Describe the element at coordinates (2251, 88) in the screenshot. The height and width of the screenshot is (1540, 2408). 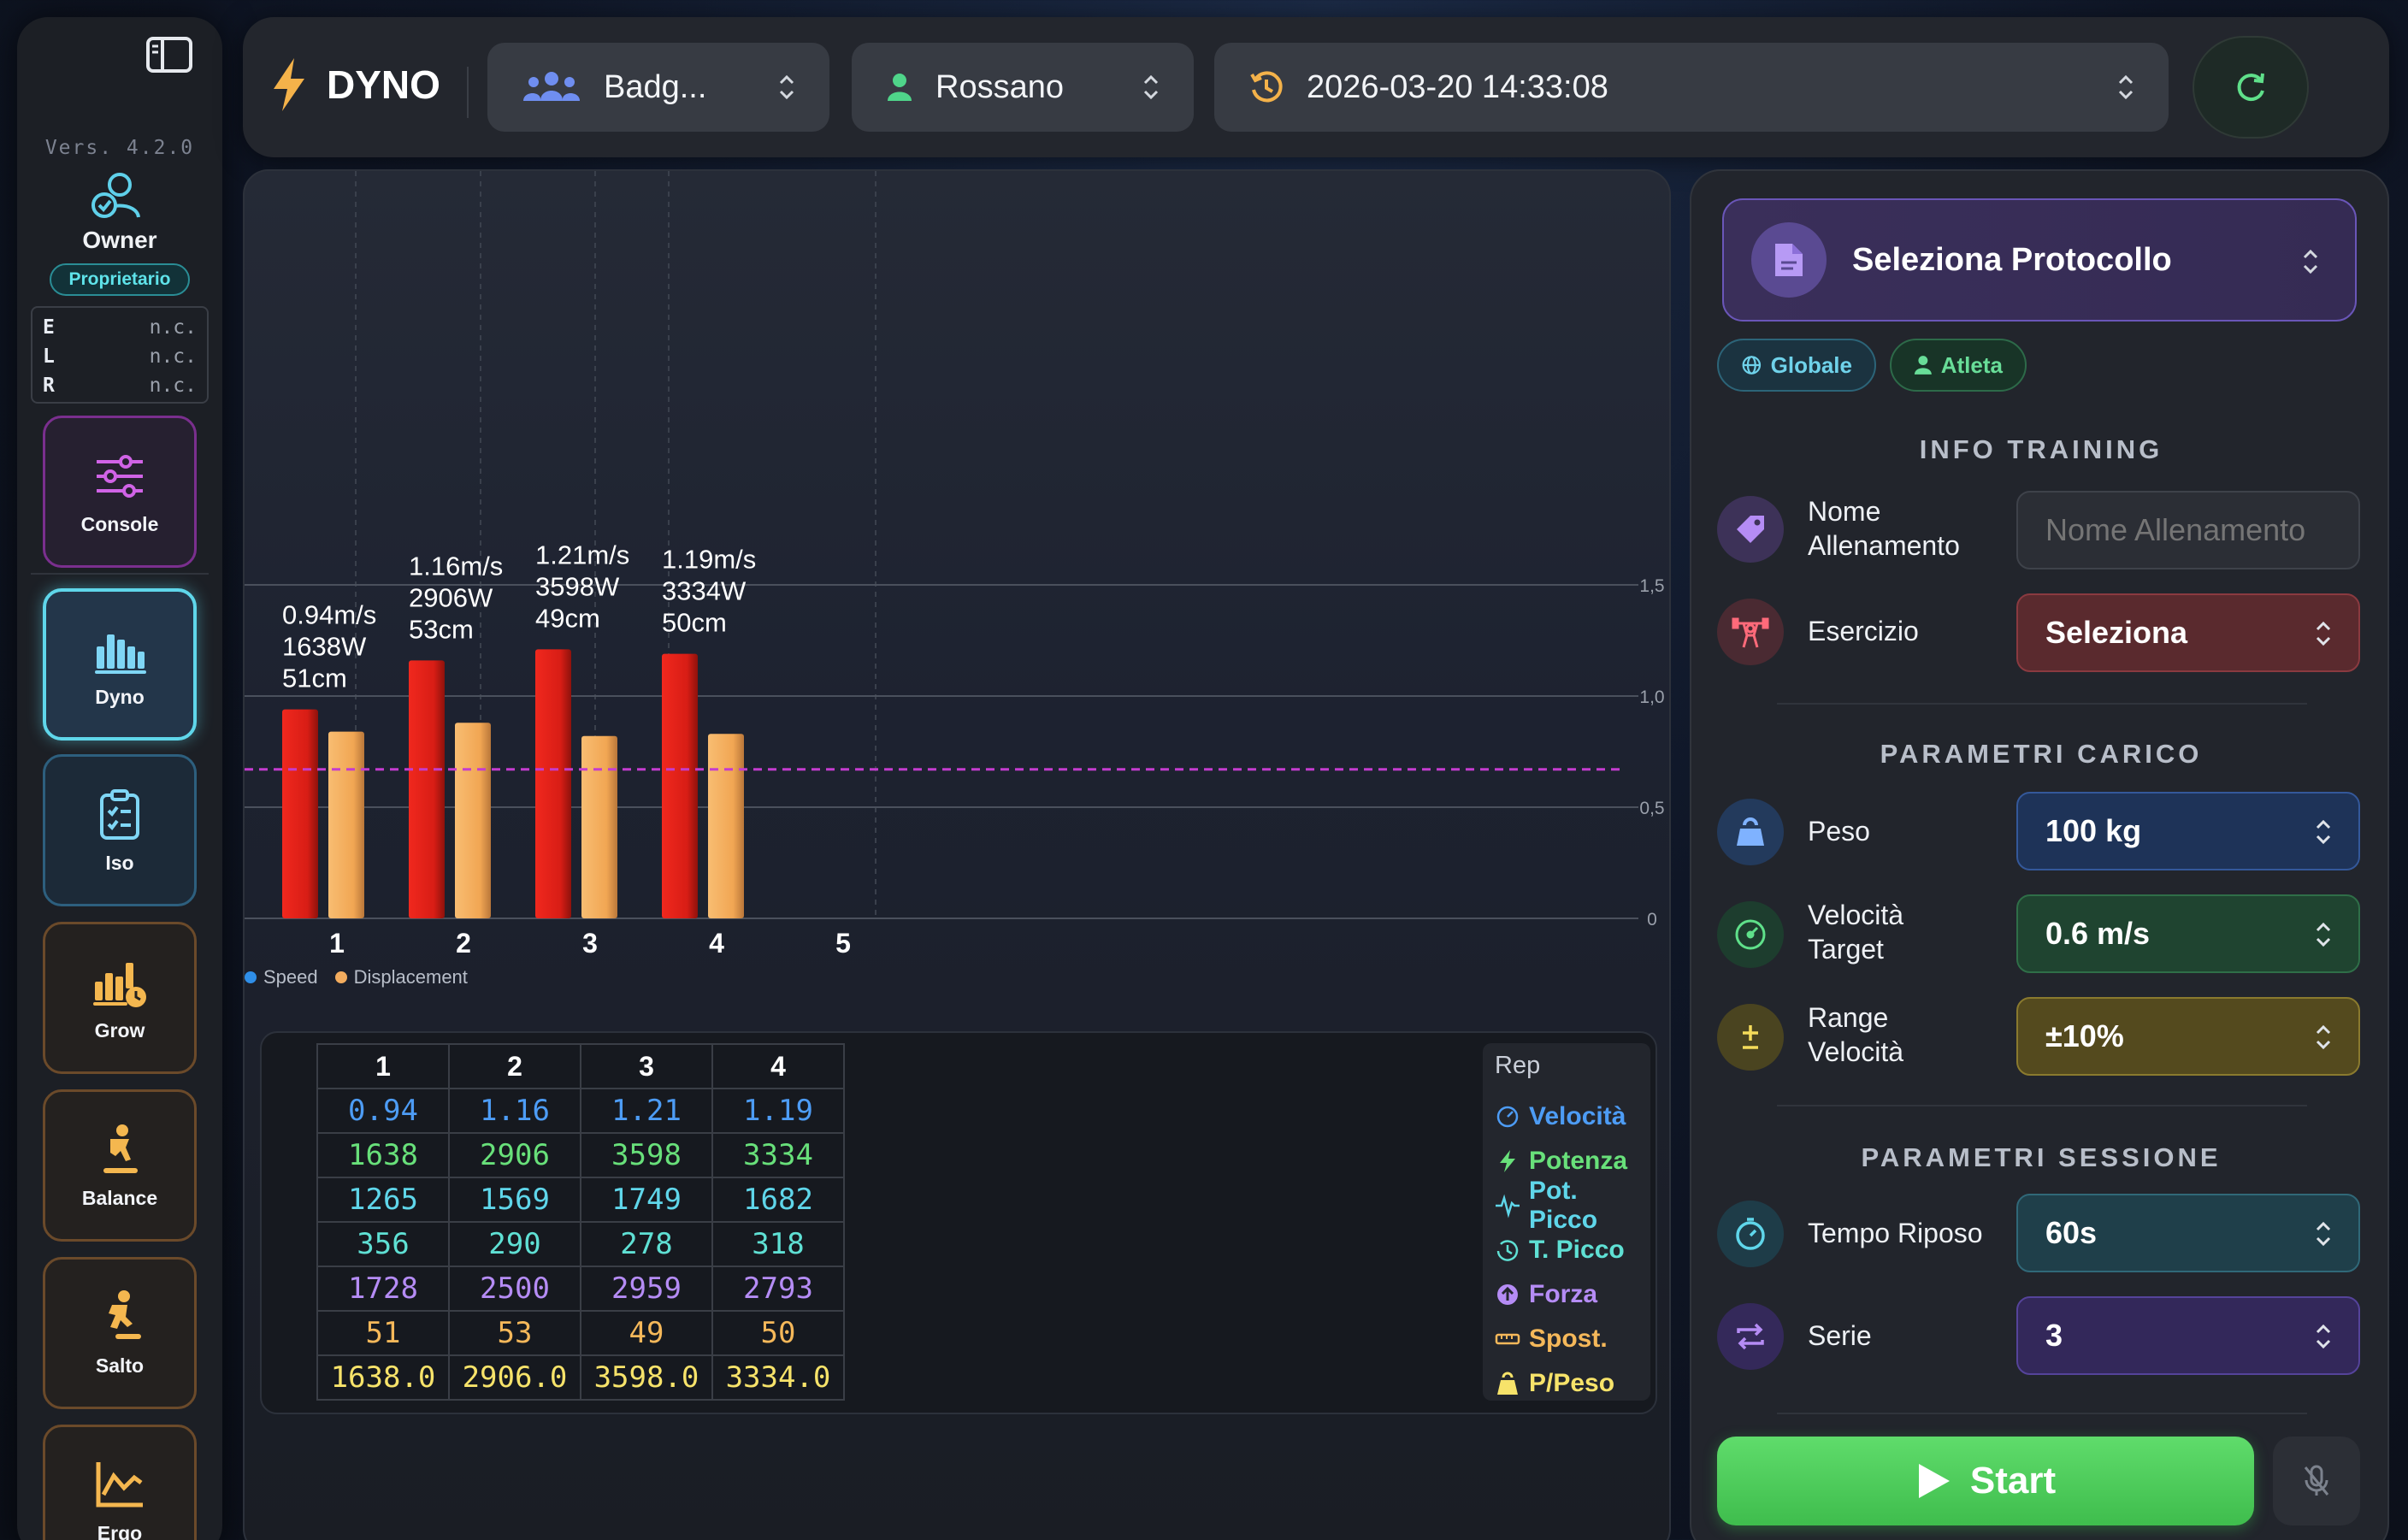
I see `refresh-button` at that location.